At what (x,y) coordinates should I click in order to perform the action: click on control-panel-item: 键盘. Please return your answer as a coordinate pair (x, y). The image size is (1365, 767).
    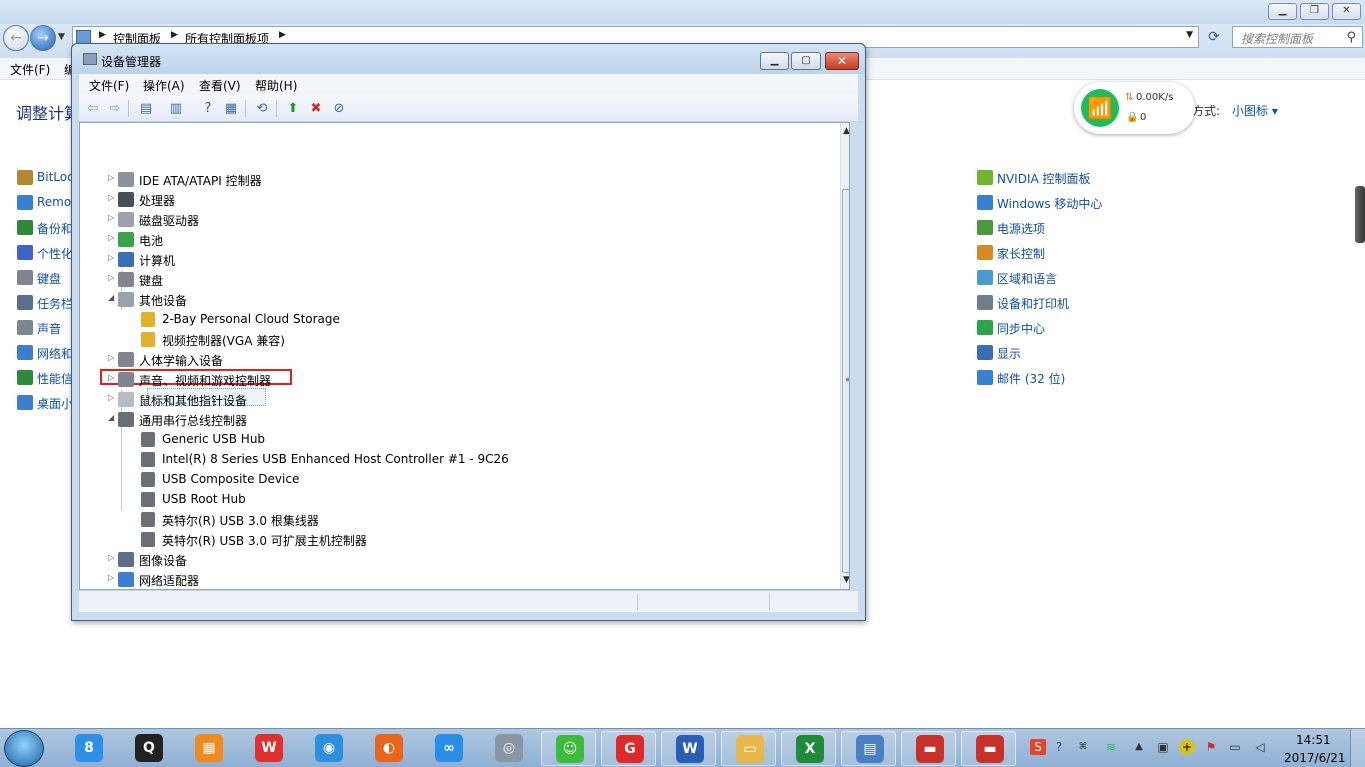
    Looking at the image, I should click on (47, 278).